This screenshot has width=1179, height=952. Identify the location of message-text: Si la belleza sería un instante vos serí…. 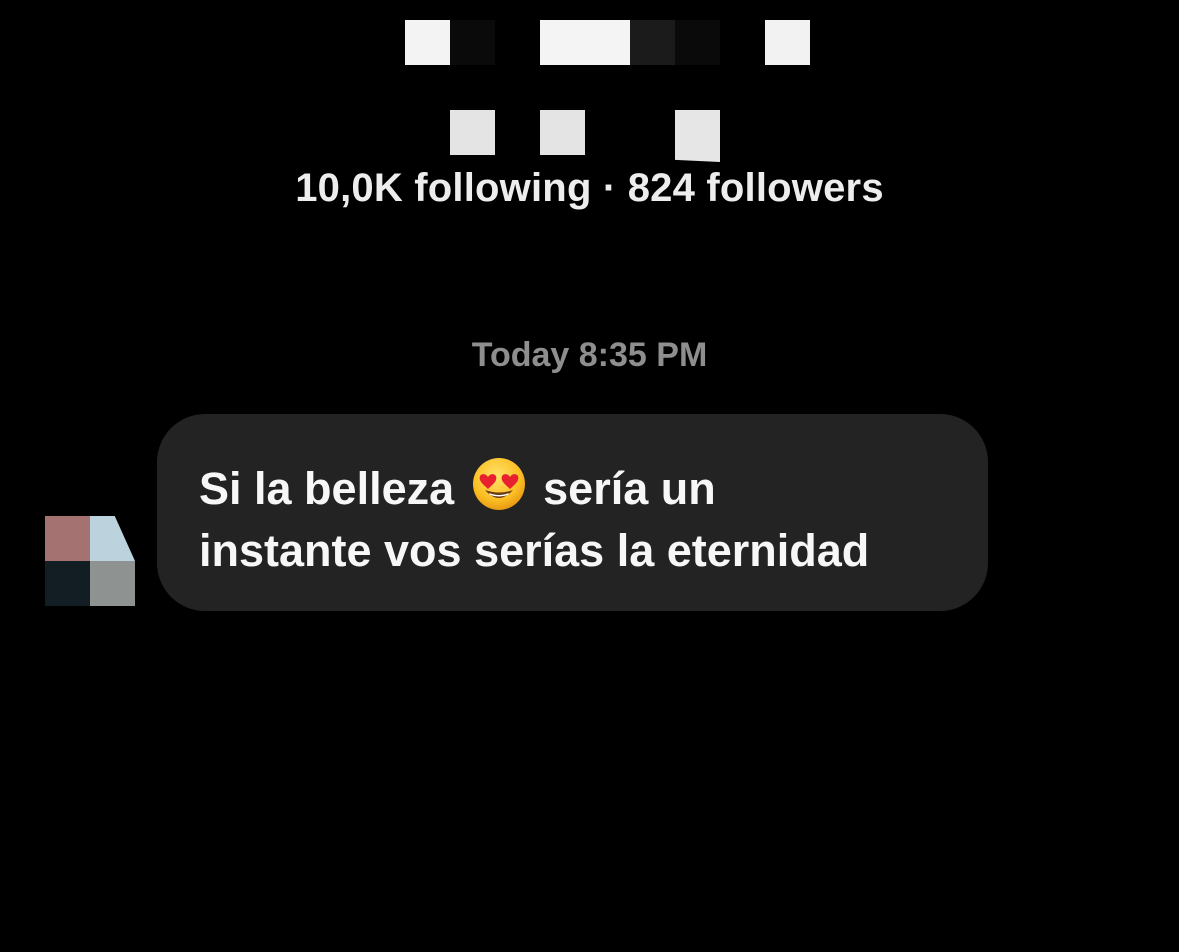
(578, 519).